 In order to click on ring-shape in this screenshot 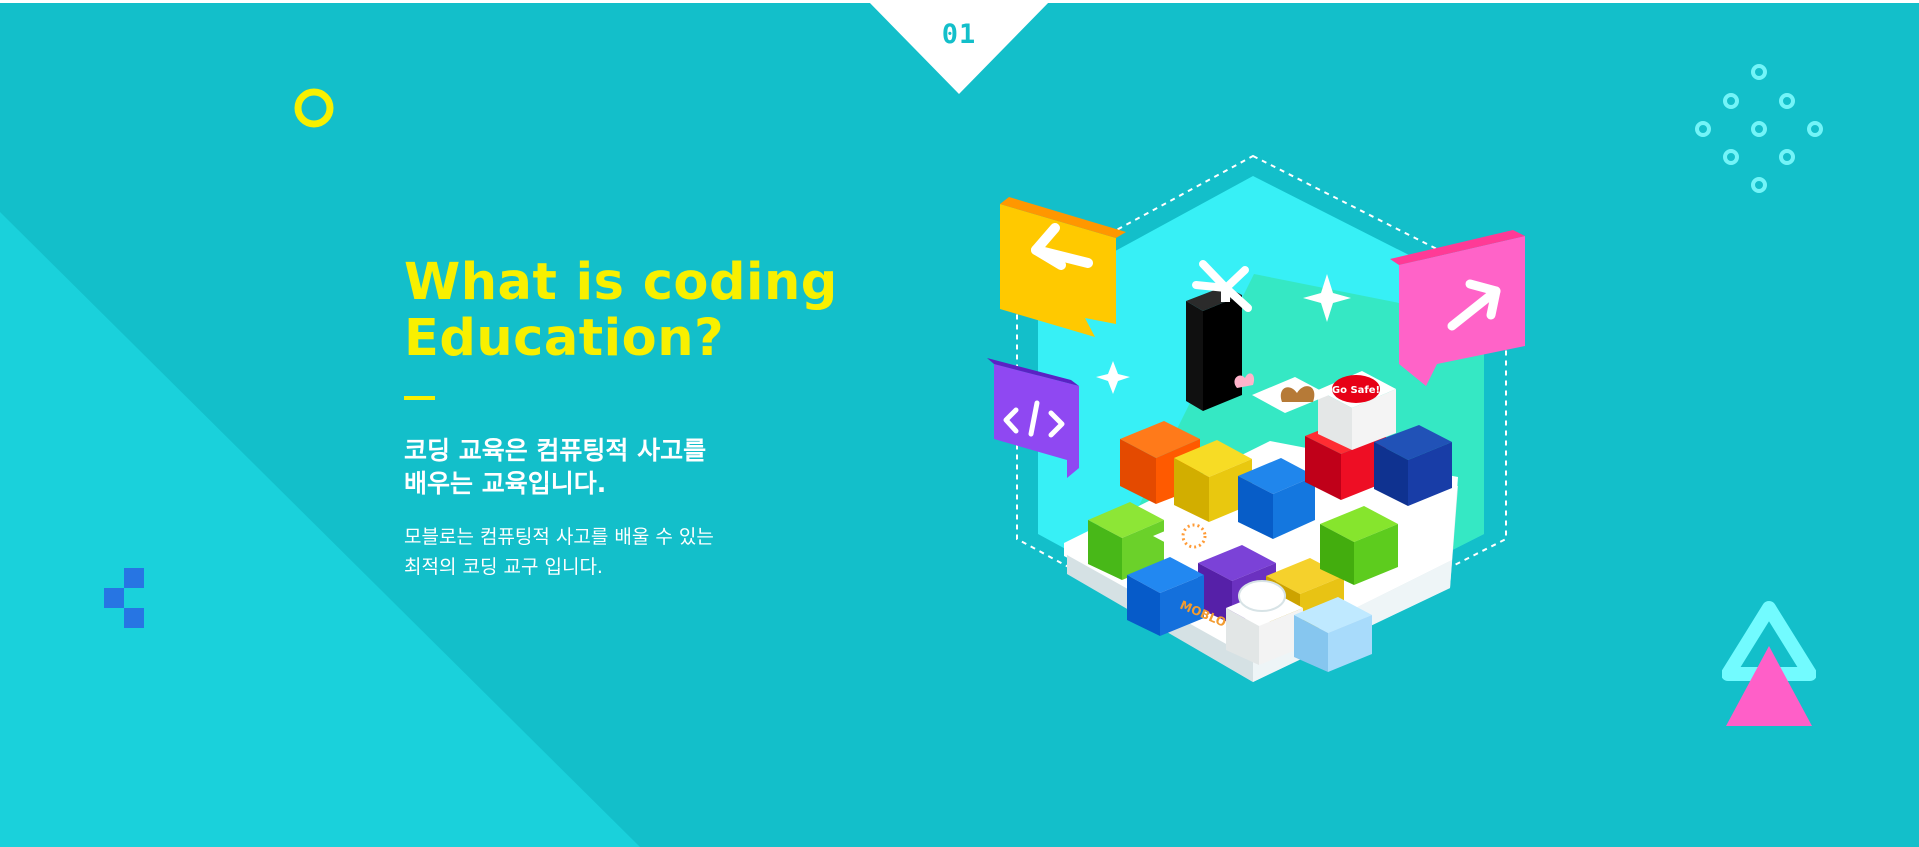, I will do `click(314, 108)`.